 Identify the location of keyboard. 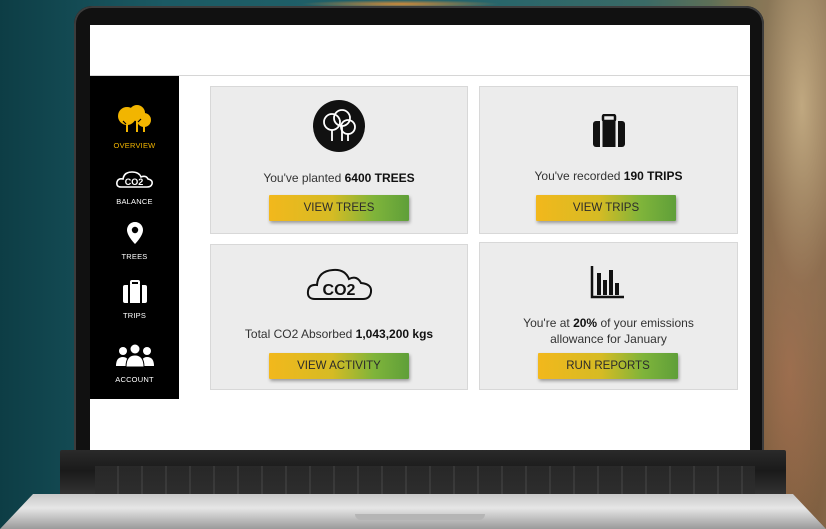
(425, 480).